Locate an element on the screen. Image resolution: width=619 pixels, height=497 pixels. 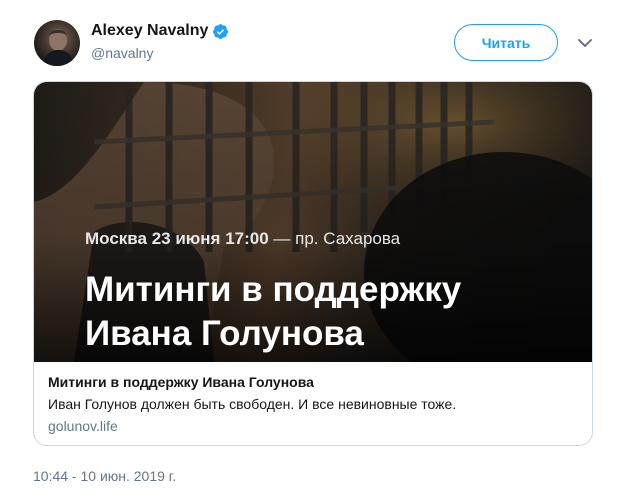
image-title-line1: Митинги в поддержку is located at coordinates (273, 289).